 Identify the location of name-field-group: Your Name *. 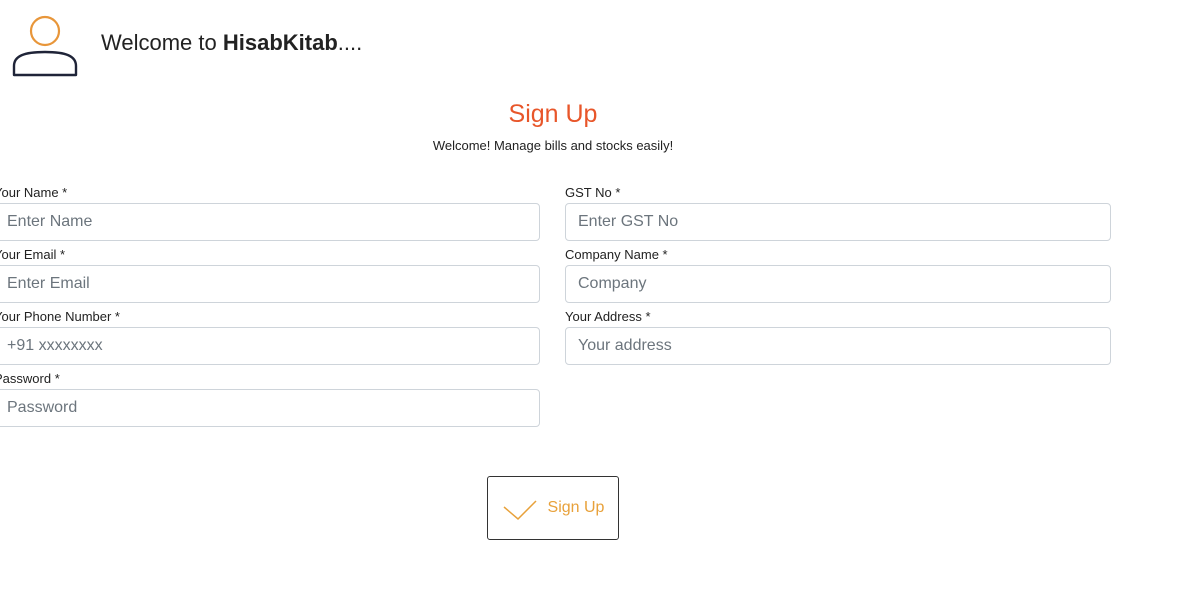
(270, 213).